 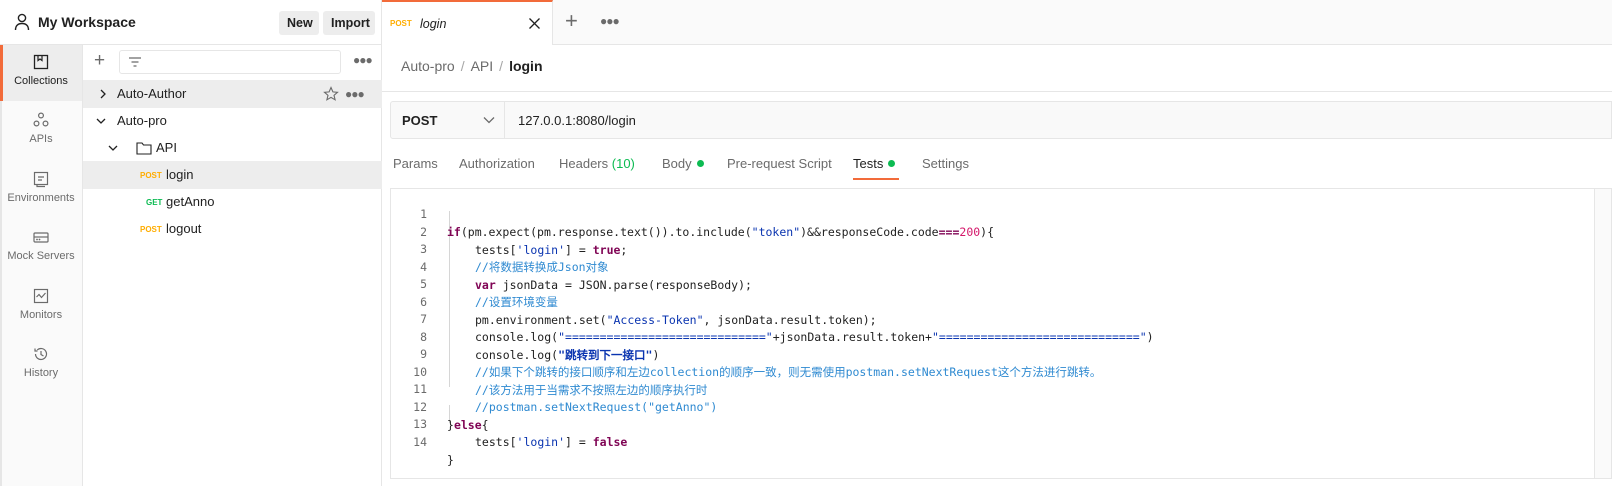 What do you see at coordinates (41, 354) in the screenshot?
I see `history-icon` at bounding box center [41, 354].